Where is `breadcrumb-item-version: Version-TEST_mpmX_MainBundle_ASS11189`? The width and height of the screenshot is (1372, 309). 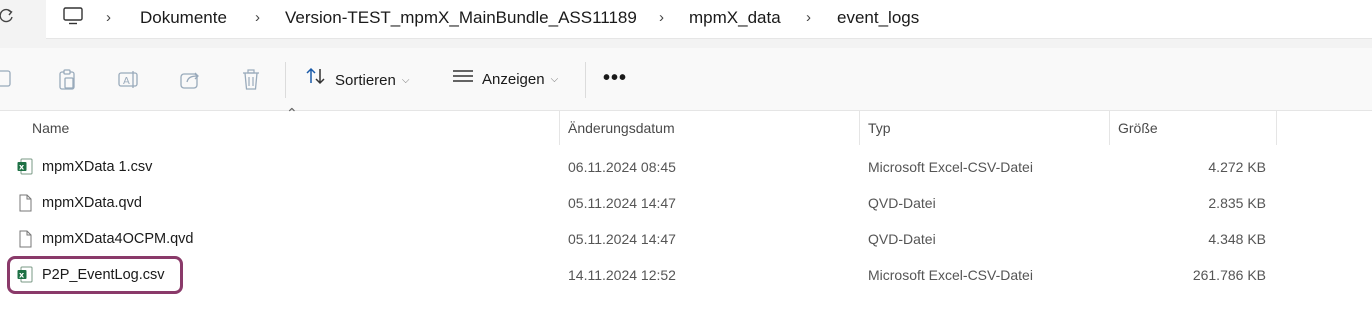
breadcrumb-item-version: Version-TEST_mpmX_MainBundle_ASS11189 is located at coordinates (461, 18).